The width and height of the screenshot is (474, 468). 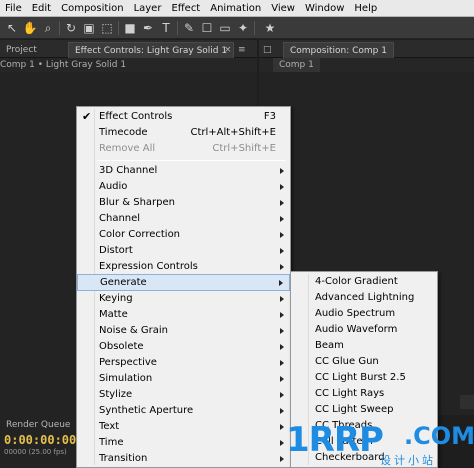 I want to click on menu-edit: Edit, so click(x=41, y=8).